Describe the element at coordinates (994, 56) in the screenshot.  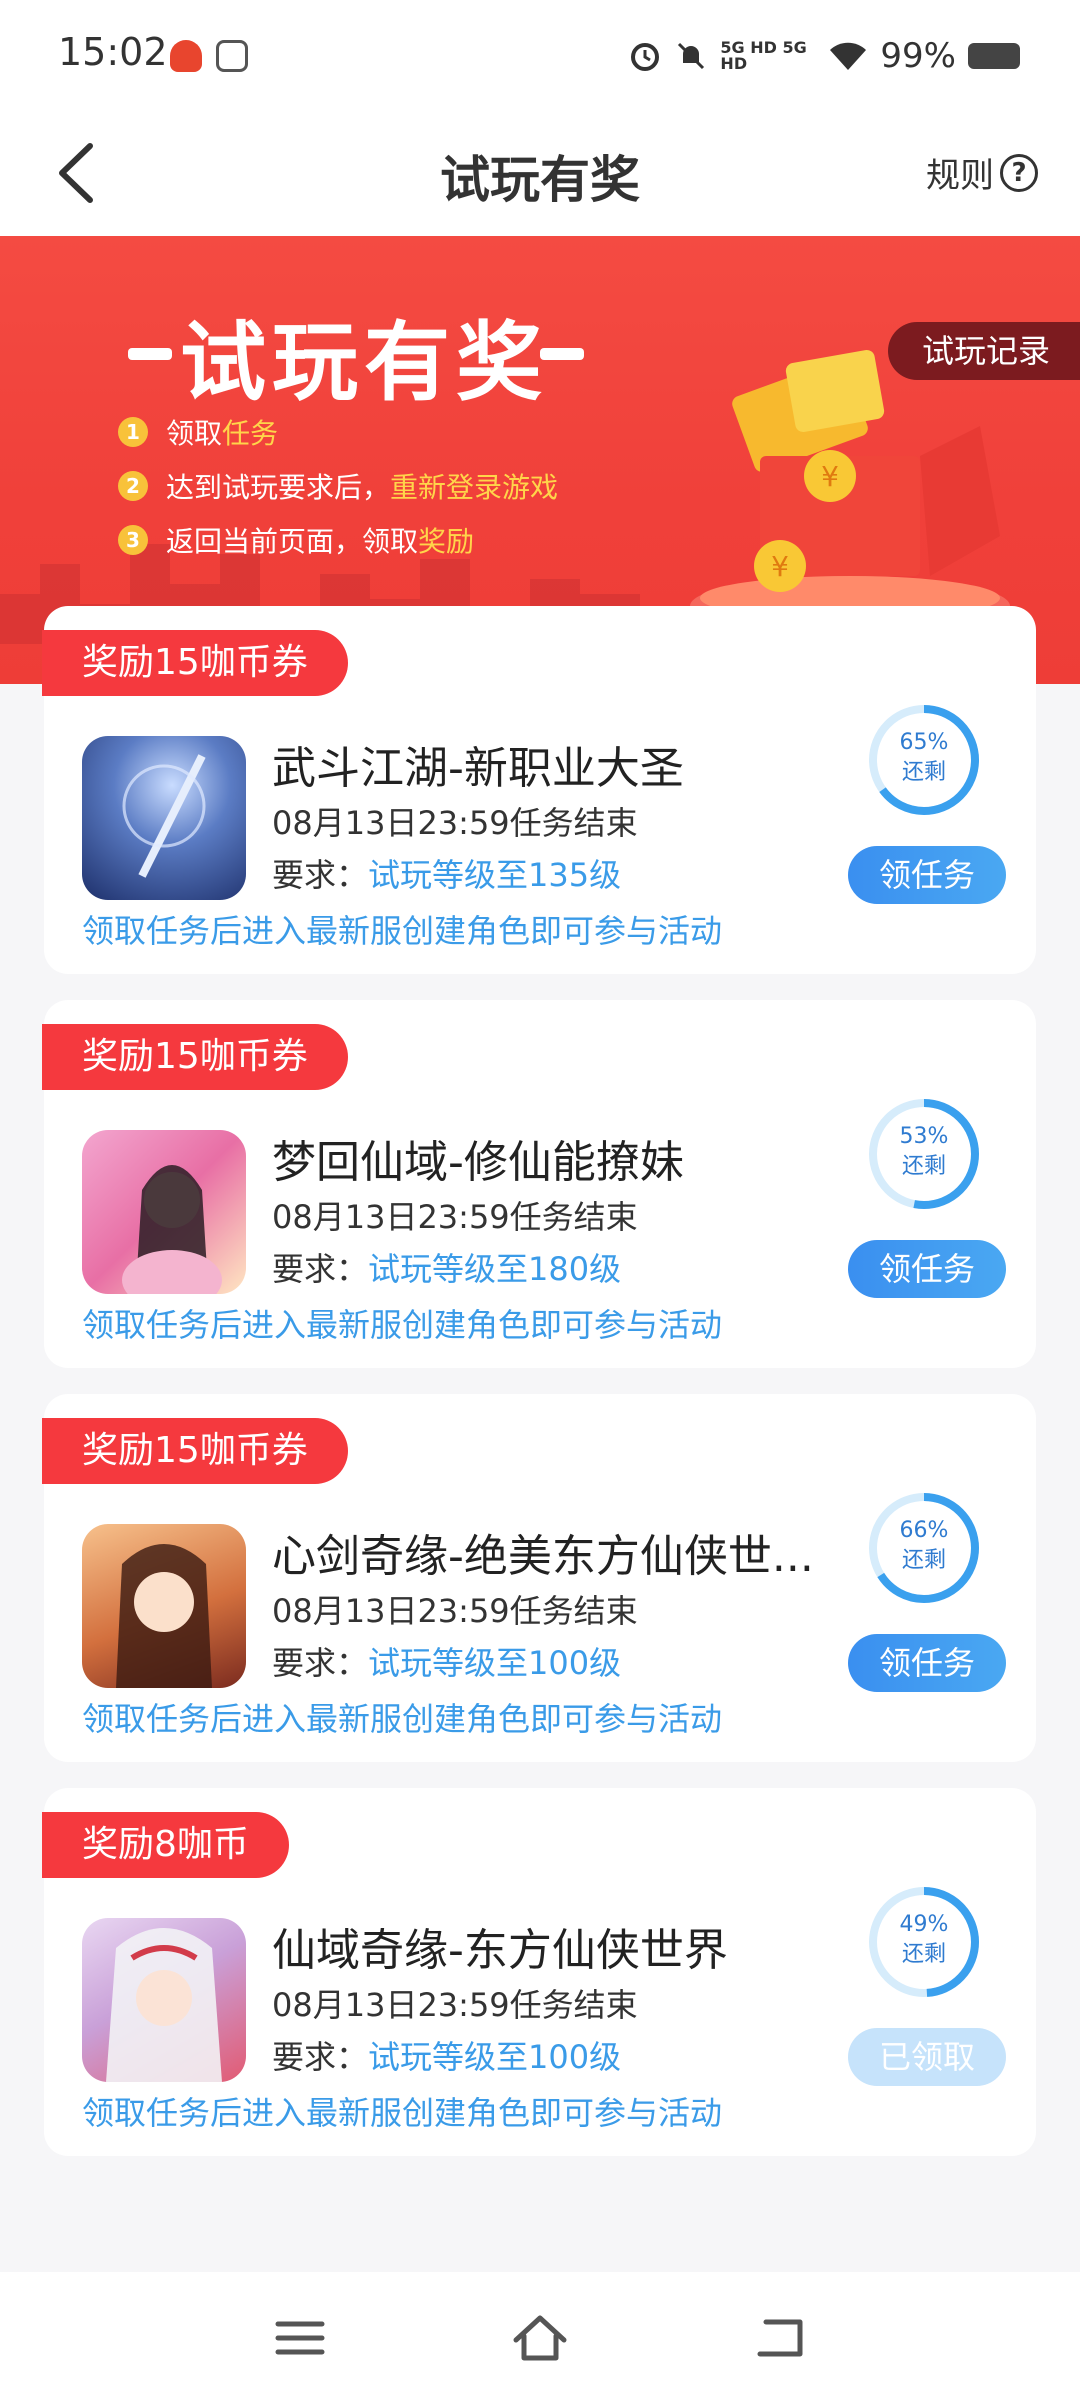
I see `battery-icon` at that location.